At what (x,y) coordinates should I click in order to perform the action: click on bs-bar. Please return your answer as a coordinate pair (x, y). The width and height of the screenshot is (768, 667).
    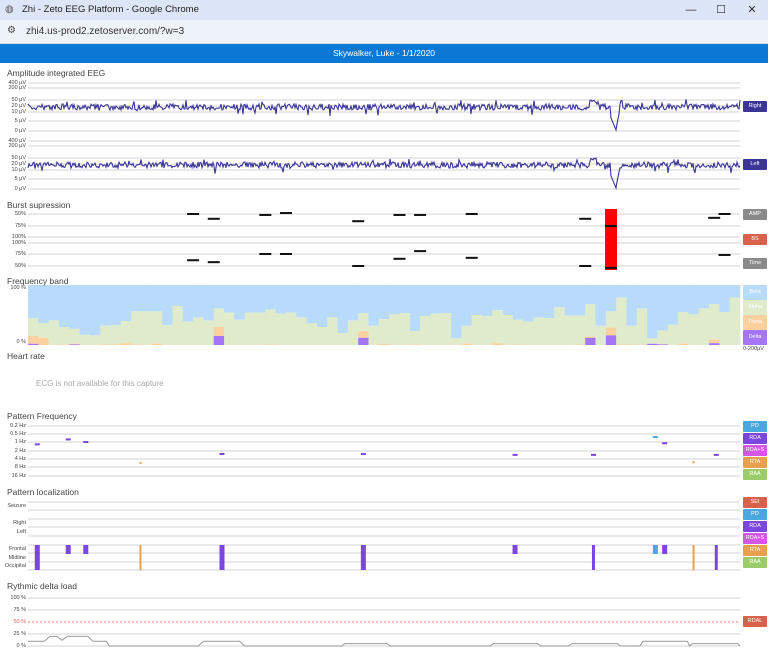
    Looking at the image, I should click on (611, 239).